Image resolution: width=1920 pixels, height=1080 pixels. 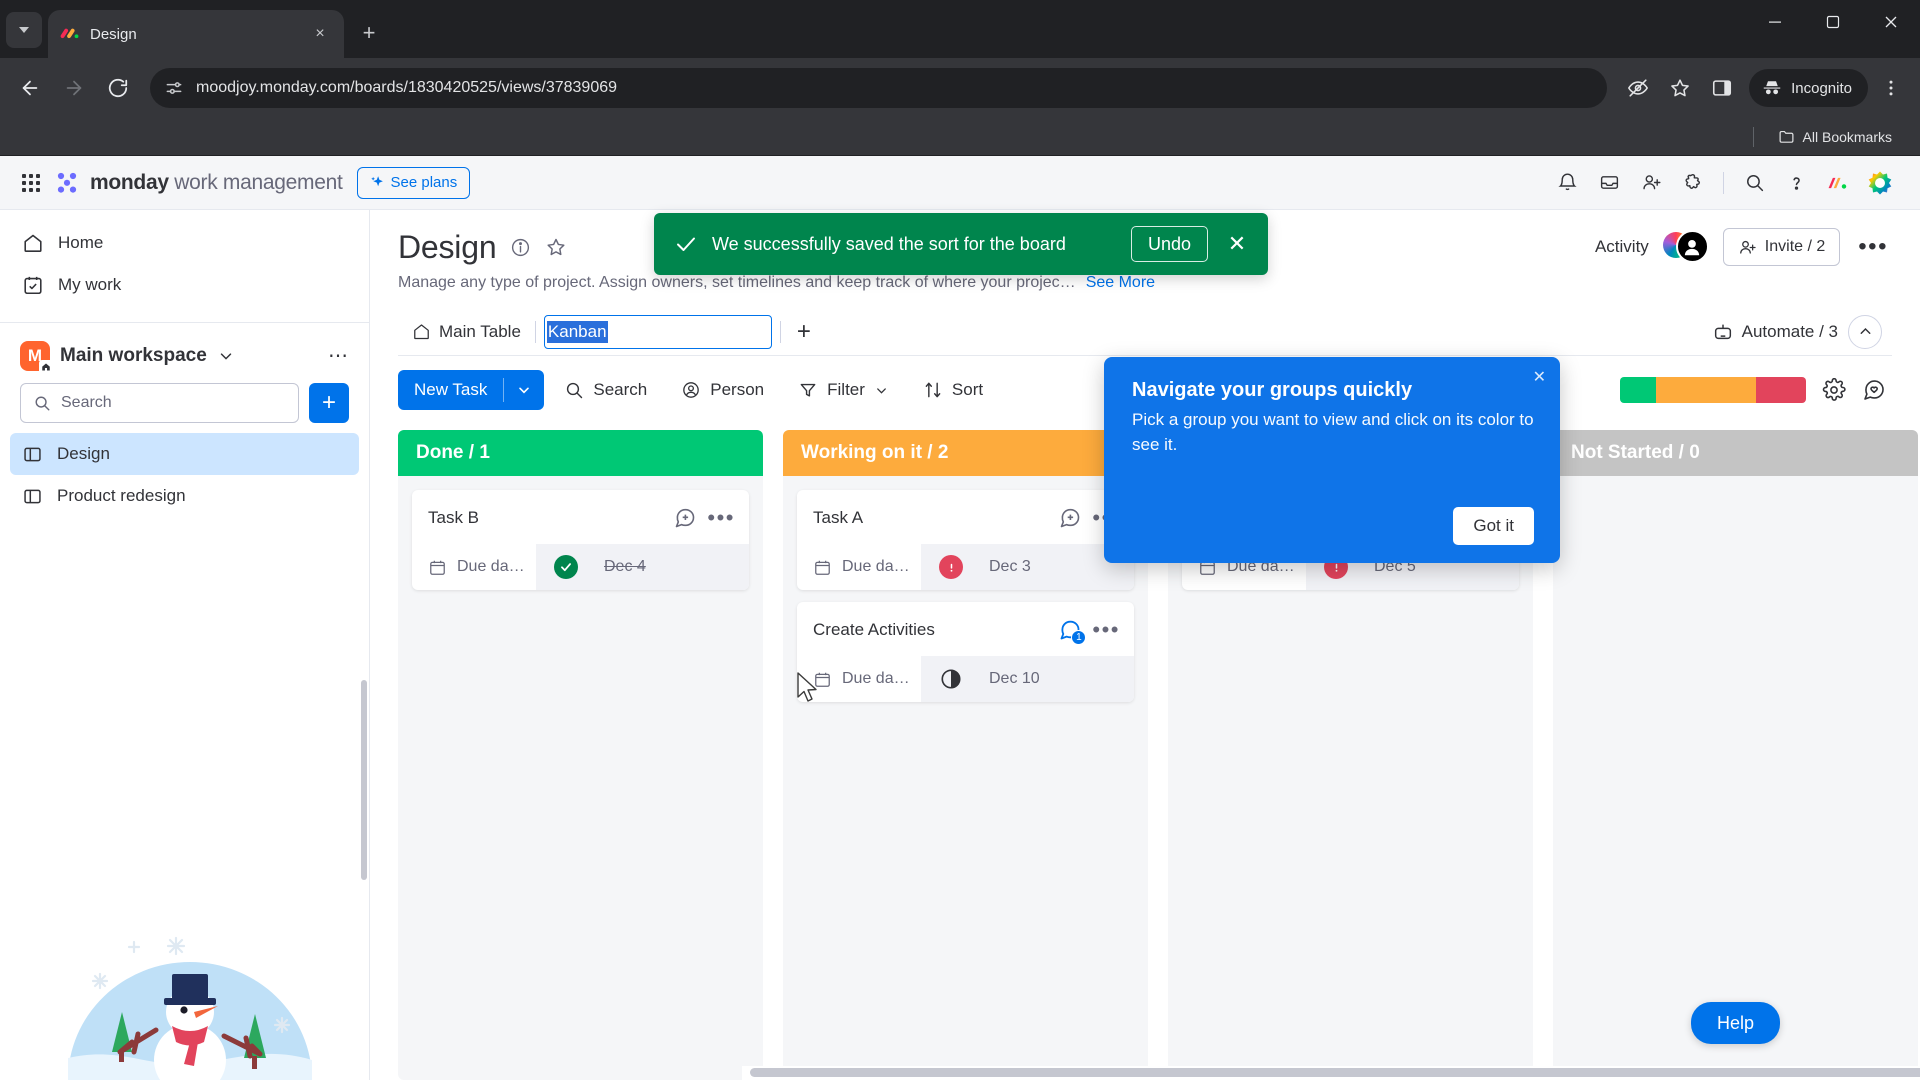 What do you see at coordinates (1692, 246) in the screenshot?
I see `profile-avatar-icon` at bounding box center [1692, 246].